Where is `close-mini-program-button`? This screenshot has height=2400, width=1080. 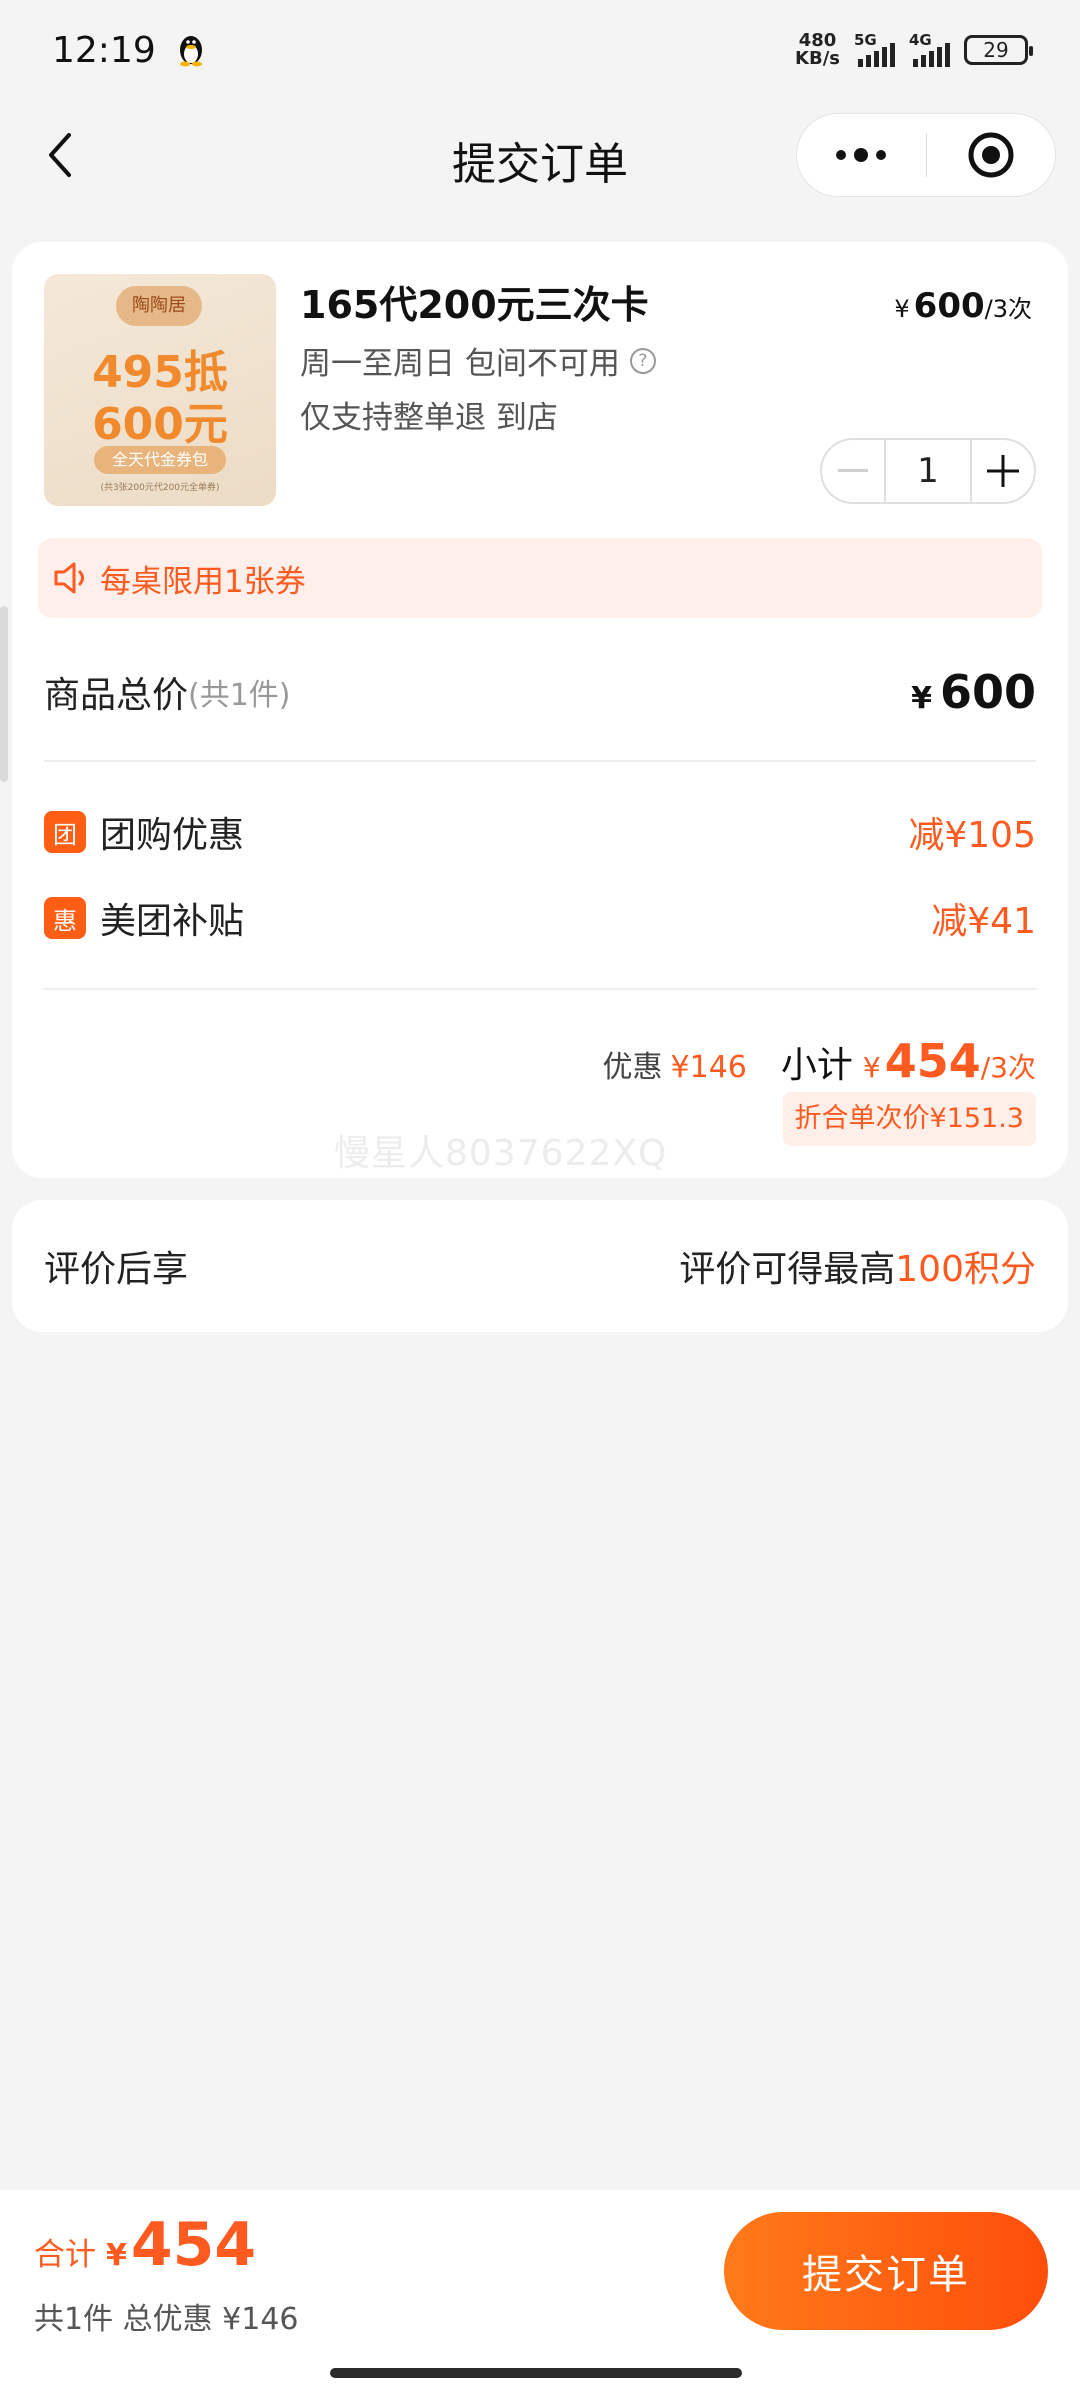 close-mini-program-button is located at coordinates (991, 155).